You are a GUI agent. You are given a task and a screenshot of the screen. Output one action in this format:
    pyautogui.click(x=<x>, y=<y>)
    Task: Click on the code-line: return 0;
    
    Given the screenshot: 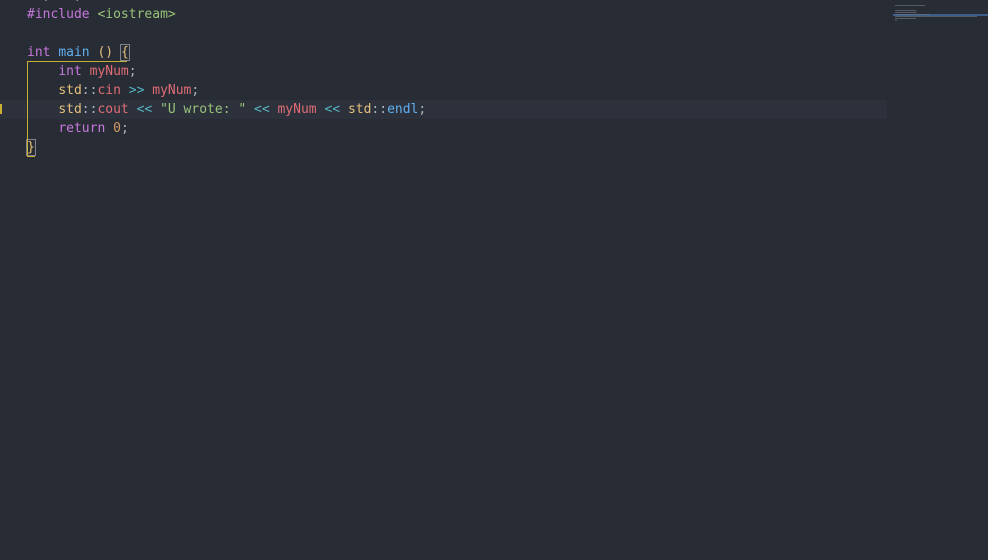 What is the action you would take?
    pyautogui.click(x=78, y=128)
    